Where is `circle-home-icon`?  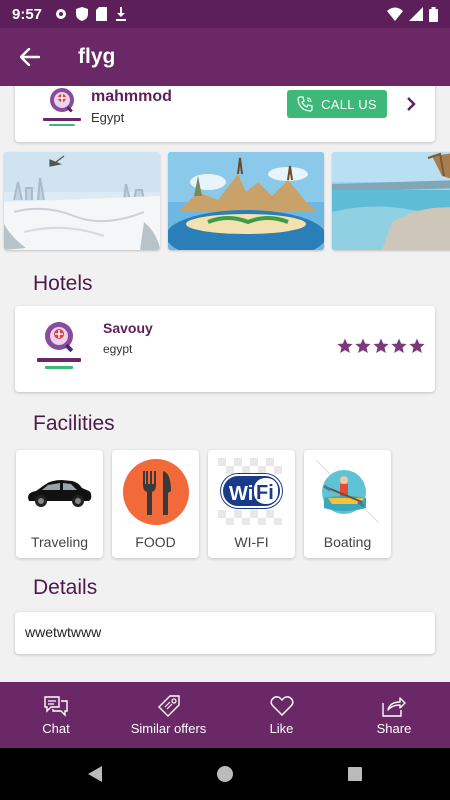
circle-home-icon is located at coordinates (225, 774).